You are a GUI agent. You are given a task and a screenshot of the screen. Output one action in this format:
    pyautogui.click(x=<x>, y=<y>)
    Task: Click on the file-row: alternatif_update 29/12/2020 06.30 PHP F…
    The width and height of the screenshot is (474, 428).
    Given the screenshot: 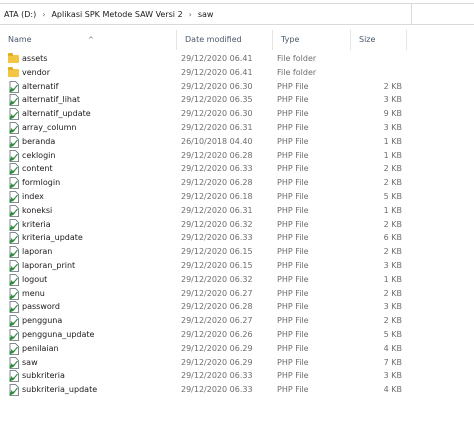 What is the action you would take?
    pyautogui.click(x=205, y=114)
    